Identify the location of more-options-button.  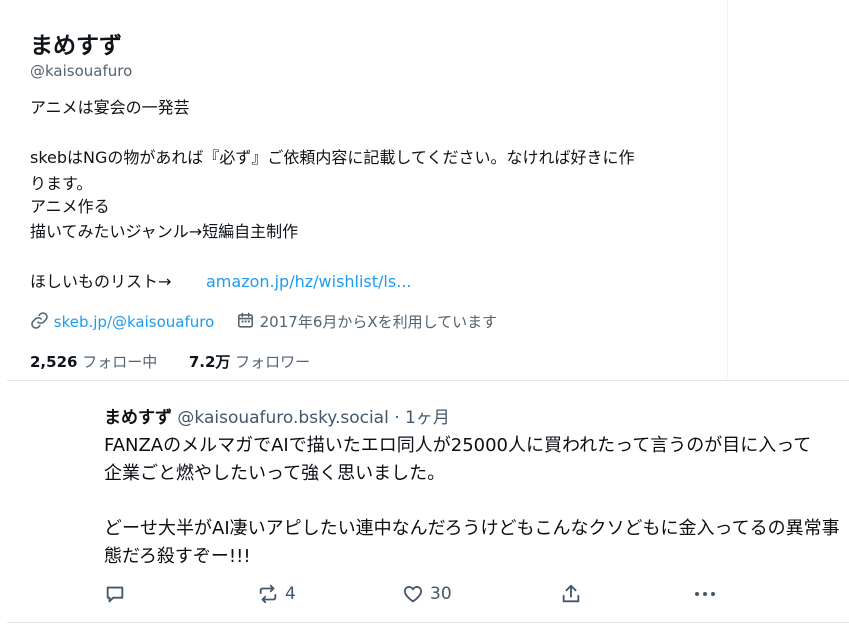
(705, 594).